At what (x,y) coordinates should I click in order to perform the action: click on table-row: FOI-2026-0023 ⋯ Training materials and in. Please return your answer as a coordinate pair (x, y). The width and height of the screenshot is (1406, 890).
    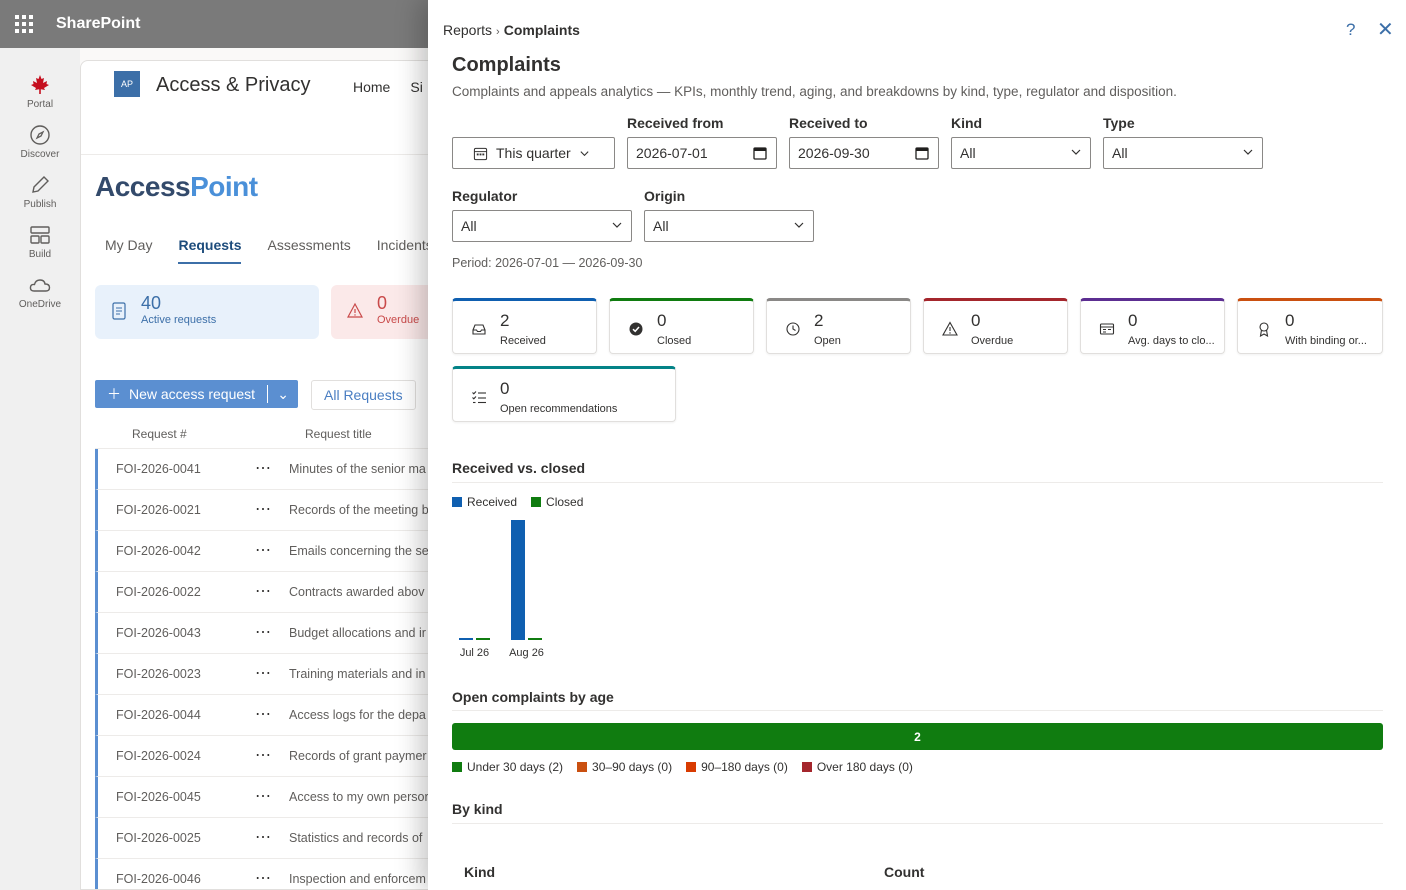
    Looking at the image, I should click on (267, 674).